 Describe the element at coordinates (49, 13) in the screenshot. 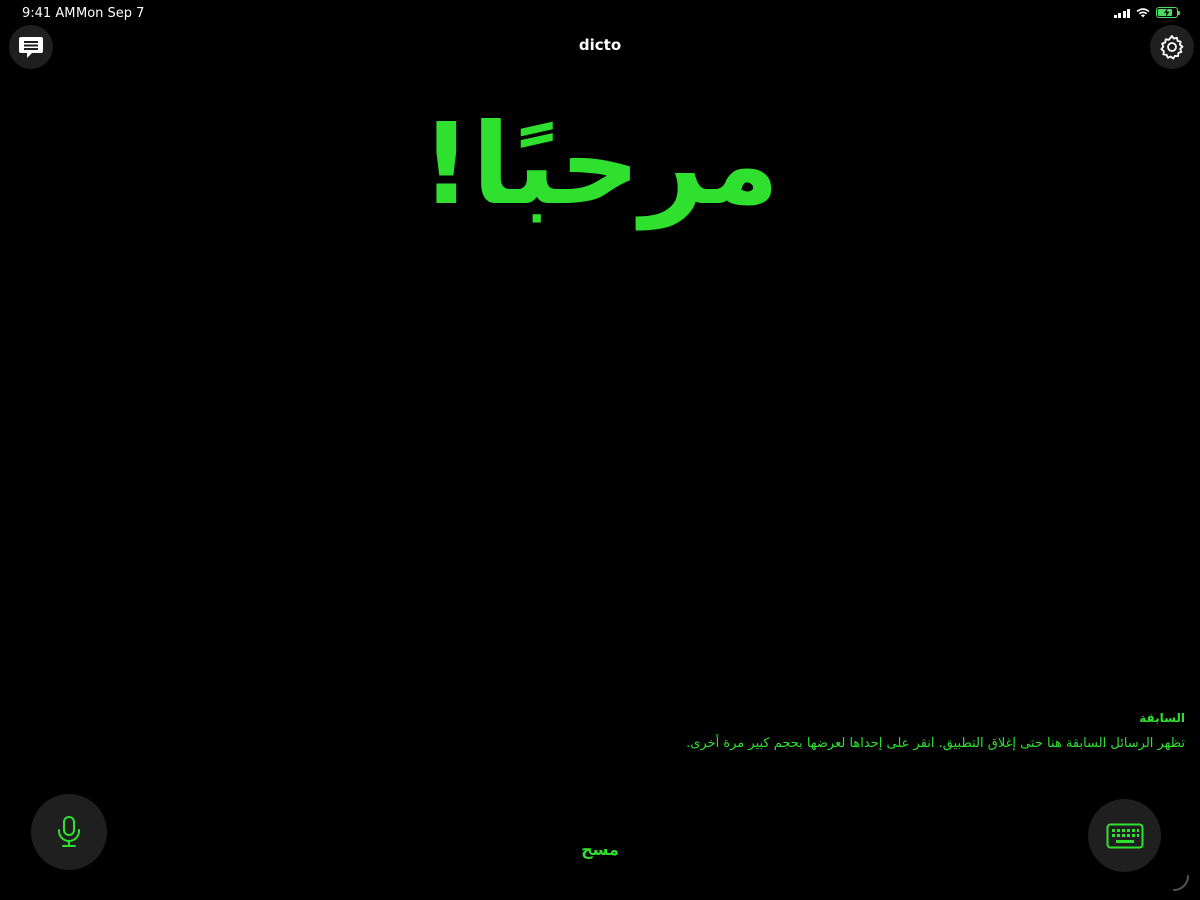

I see `status-time: 9:41 AM` at that location.